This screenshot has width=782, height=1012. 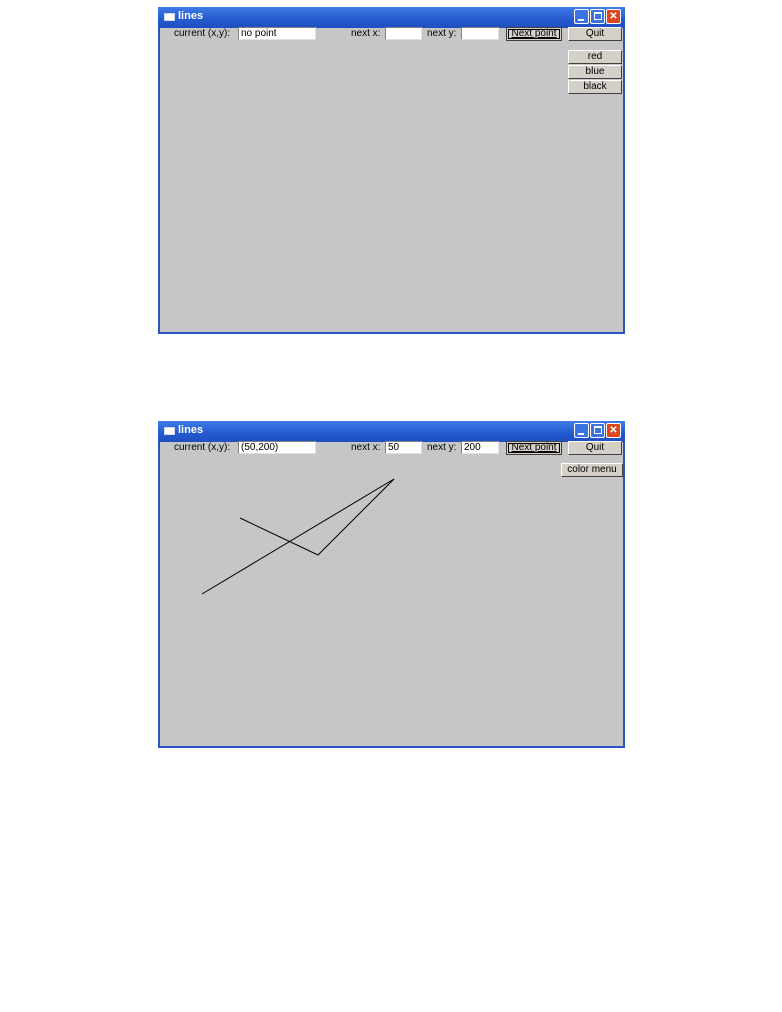 What do you see at coordinates (613, 16) in the screenshot?
I see `close-icon: ✕` at bounding box center [613, 16].